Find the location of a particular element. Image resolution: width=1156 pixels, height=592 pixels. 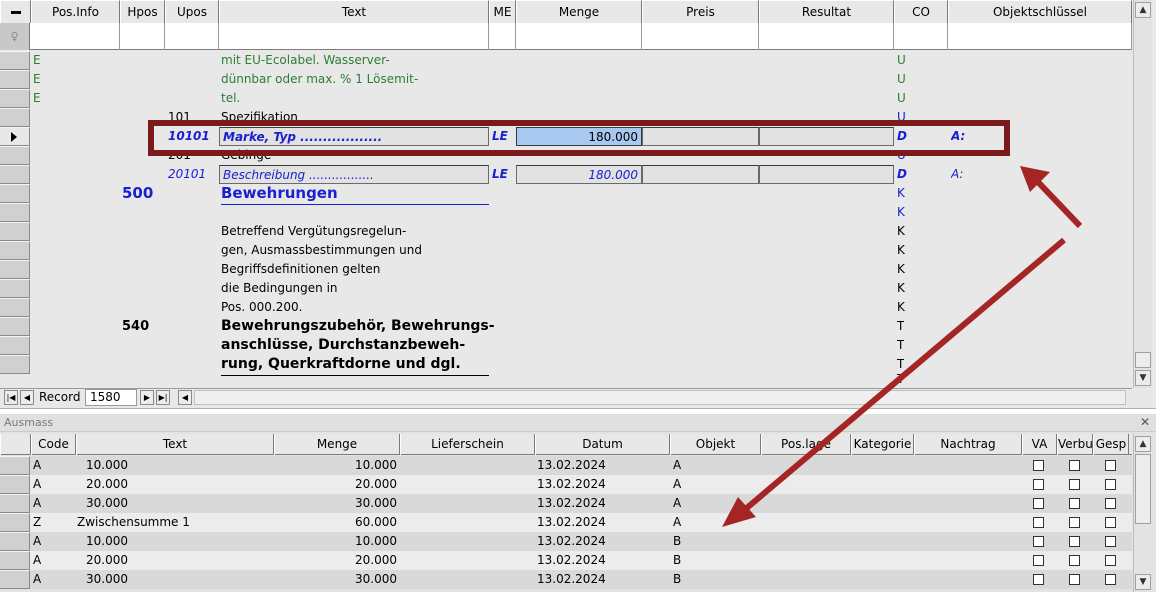

text-cell: gen, Ausmassbestimmungen und is located at coordinates (321, 250).